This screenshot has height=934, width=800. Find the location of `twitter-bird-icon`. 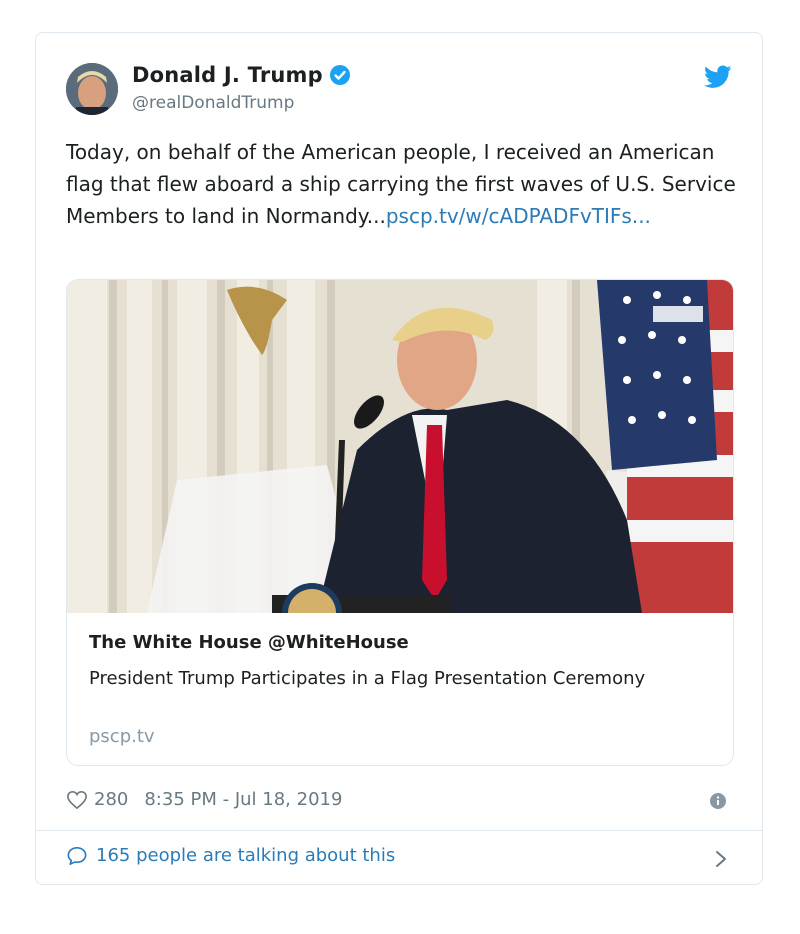

twitter-bird-icon is located at coordinates (718, 77).